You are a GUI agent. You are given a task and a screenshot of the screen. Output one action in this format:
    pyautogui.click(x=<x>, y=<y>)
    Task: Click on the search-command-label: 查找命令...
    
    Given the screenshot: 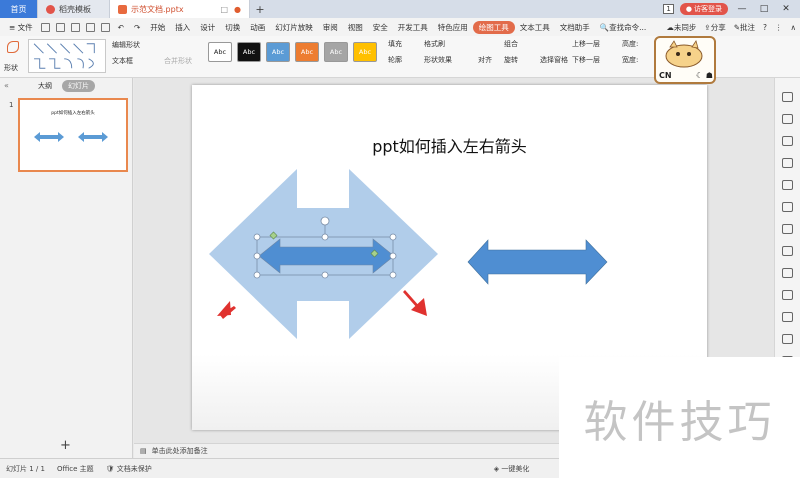 What is the action you would take?
    pyautogui.click(x=628, y=27)
    